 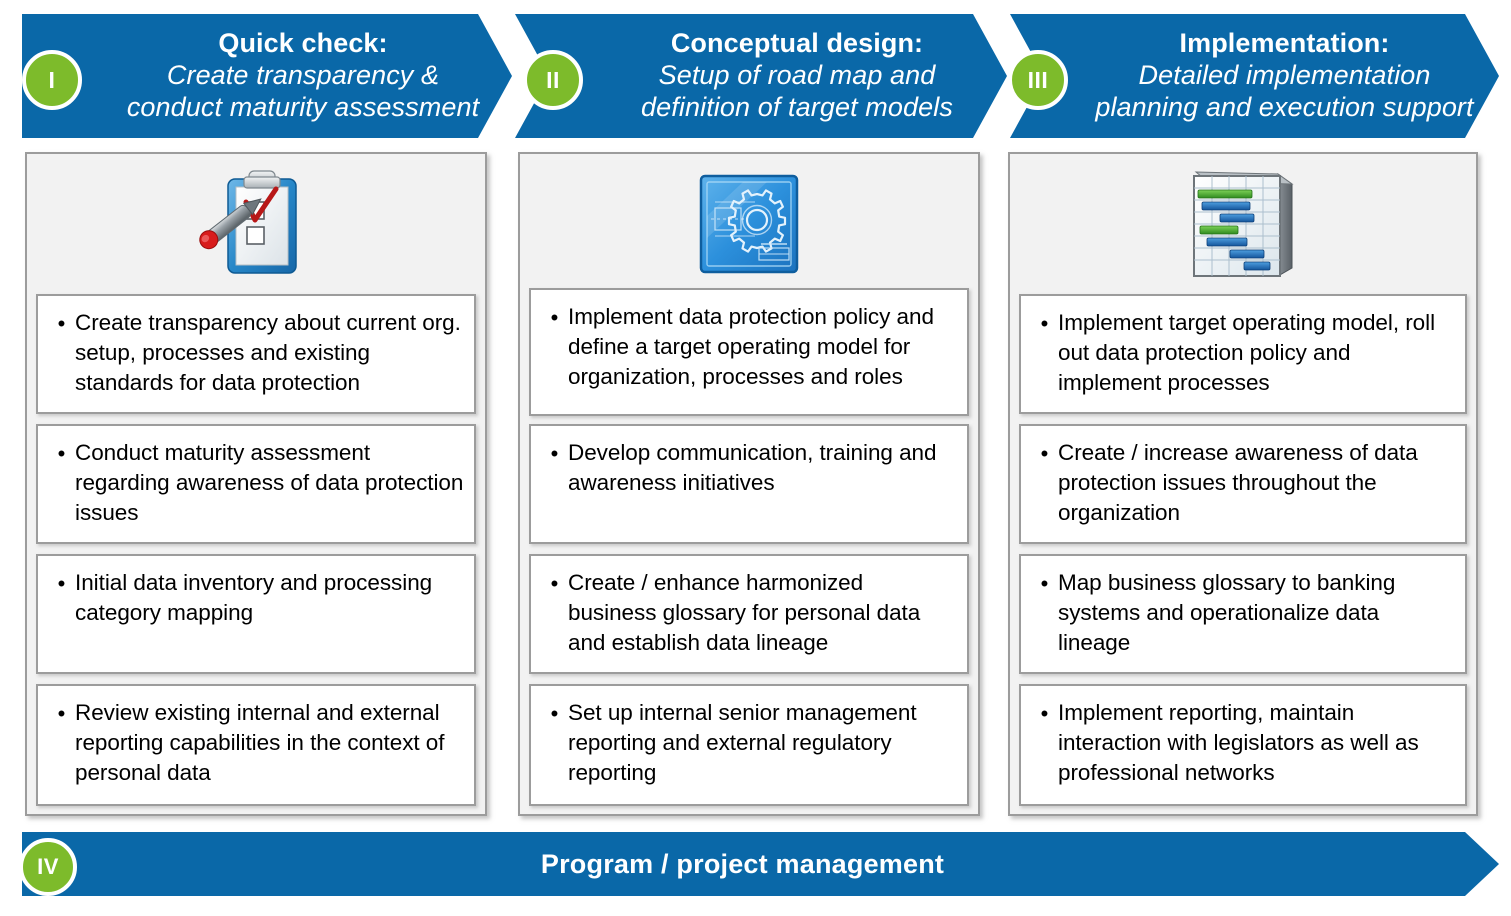 What do you see at coordinates (52, 80) in the screenshot?
I see `phase-badge-1: I` at bounding box center [52, 80].